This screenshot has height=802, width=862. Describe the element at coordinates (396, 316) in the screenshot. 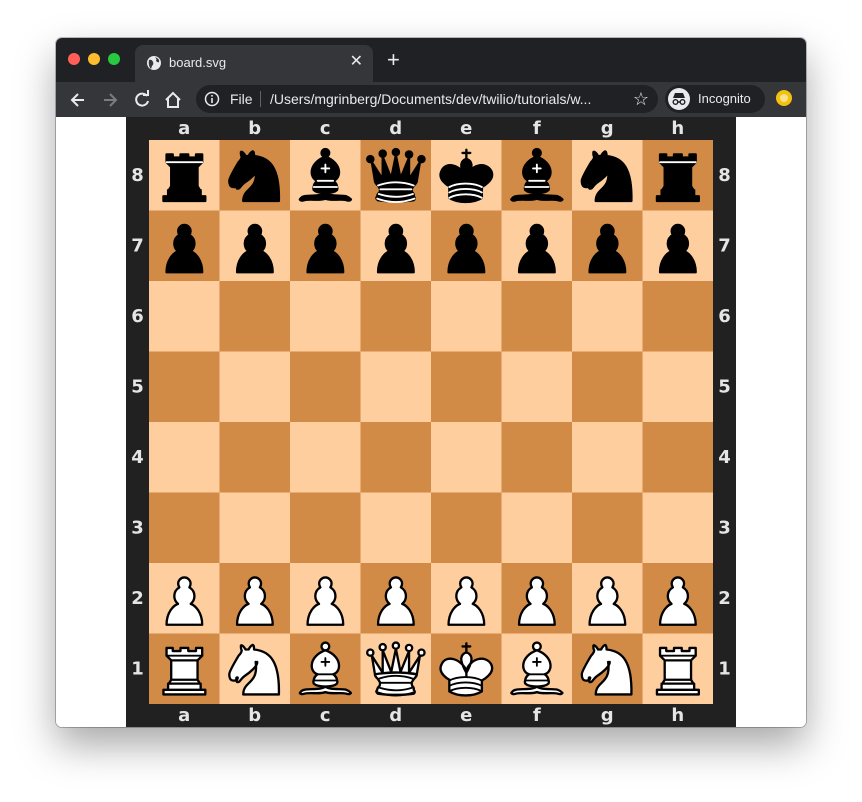

I see `square-d6` at that location.